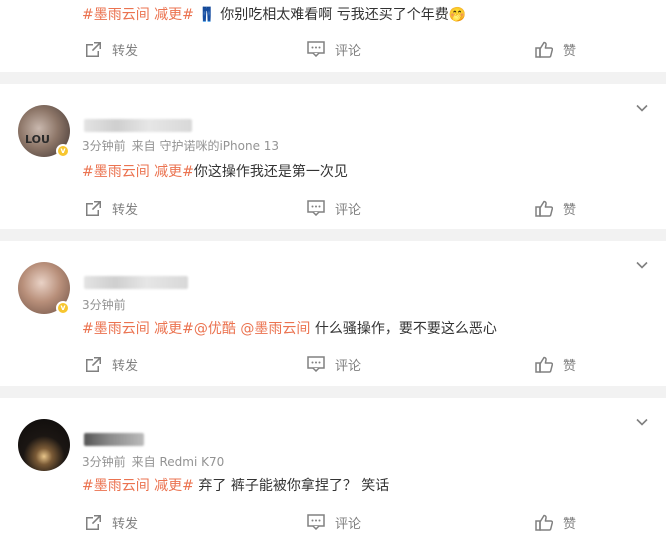 This screenshot has width=666, height=549. What do you see at coordinates (178, 462) in the screenshot?
I see `post-source: 来自 Redmi K70` at bounding box center [178, 462].